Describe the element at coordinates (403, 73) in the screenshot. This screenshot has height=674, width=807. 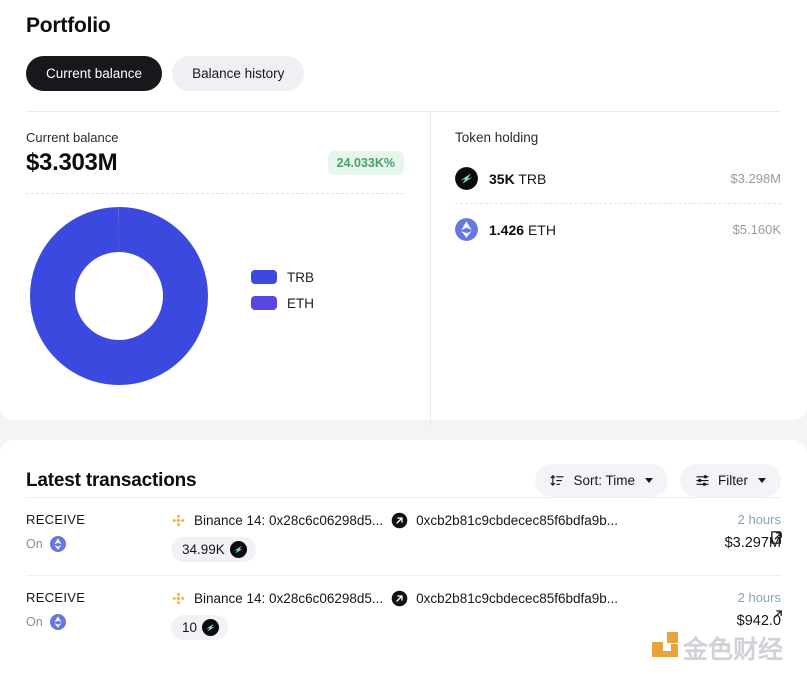
I see `portfolio-tabs: Current balance Balance history` at that location.